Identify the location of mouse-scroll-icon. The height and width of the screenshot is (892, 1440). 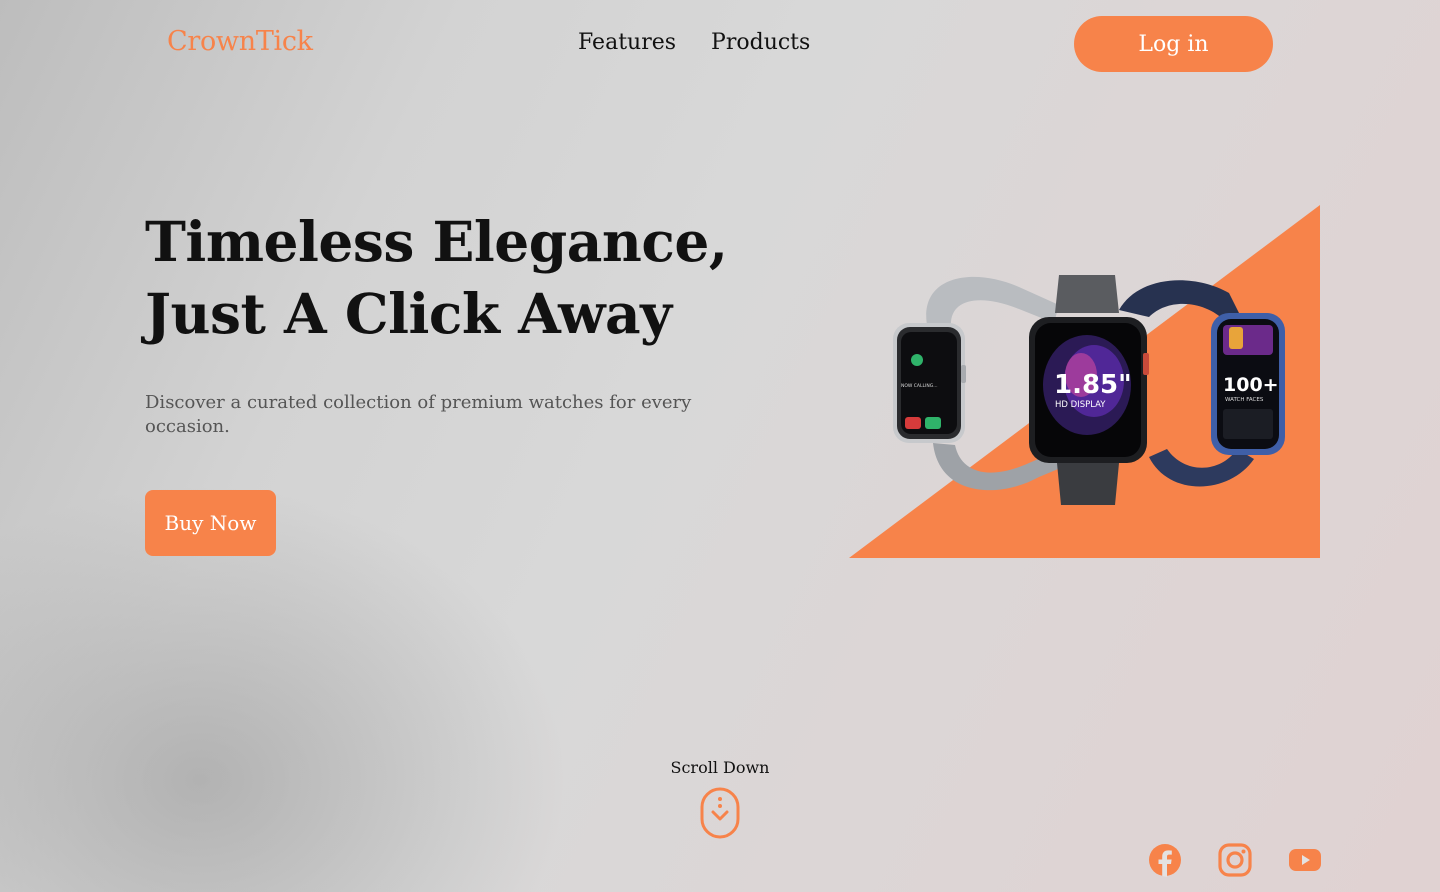
(720, 813).